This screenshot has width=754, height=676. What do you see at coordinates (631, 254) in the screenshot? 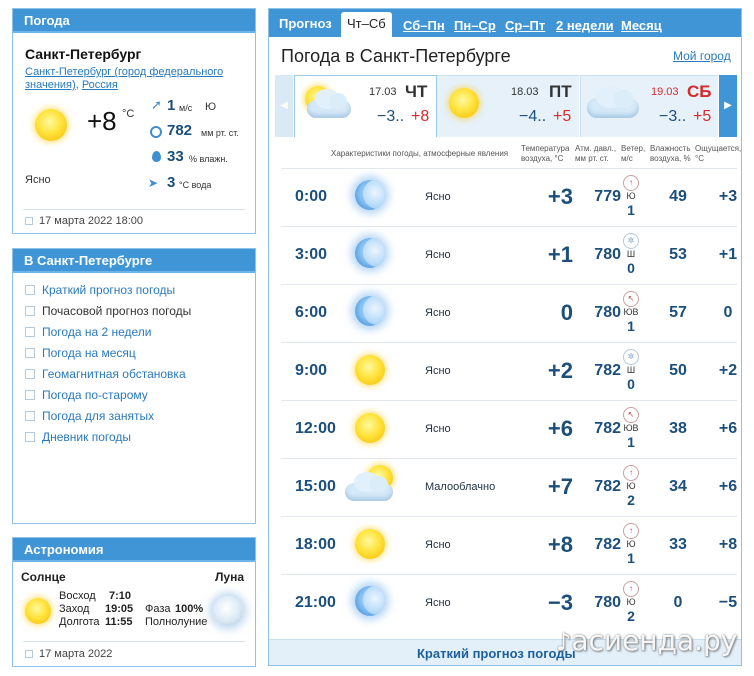
I see `row-wind-direction: Ш` at bounding box center [631, 254].